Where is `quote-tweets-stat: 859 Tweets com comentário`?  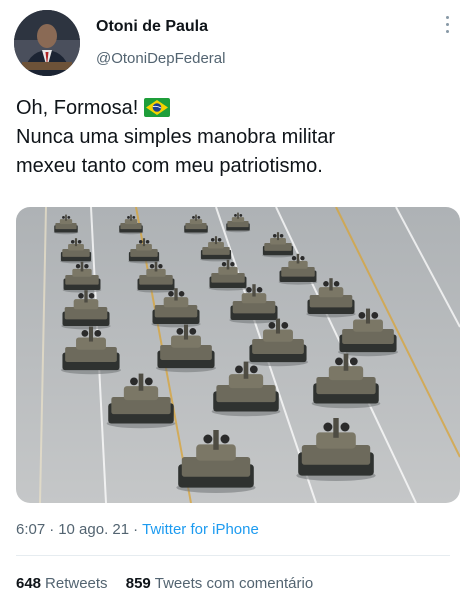 quote-tweets-stat: 859 Tweets com comentário is located at coordinates (219, 583).